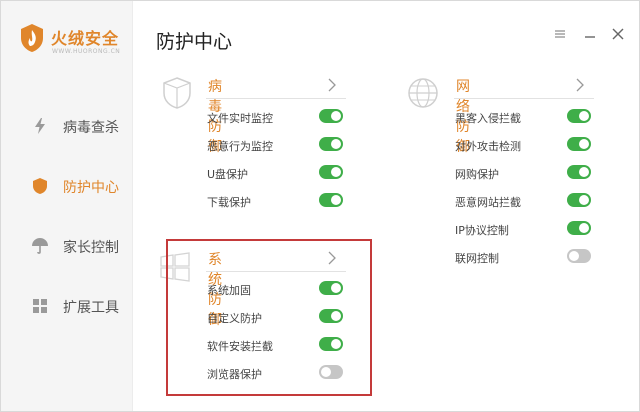  Describe the element at coordinates (40, 186) in the screenshot. I see `shield-icon` at that location.